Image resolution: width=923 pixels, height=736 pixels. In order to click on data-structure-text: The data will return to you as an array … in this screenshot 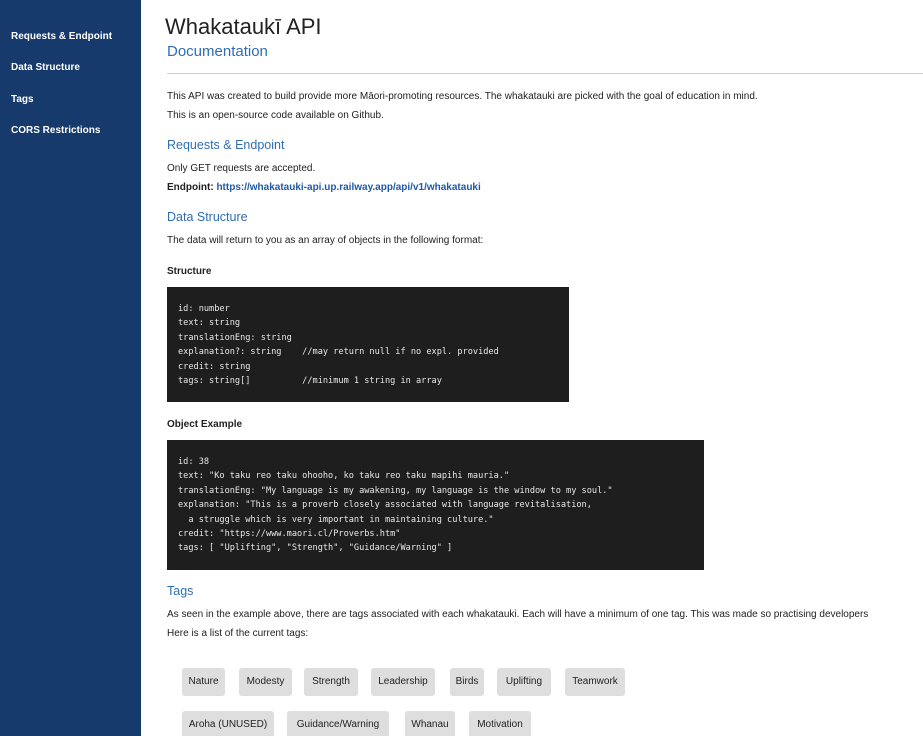, I will do `click(325, 240)`.